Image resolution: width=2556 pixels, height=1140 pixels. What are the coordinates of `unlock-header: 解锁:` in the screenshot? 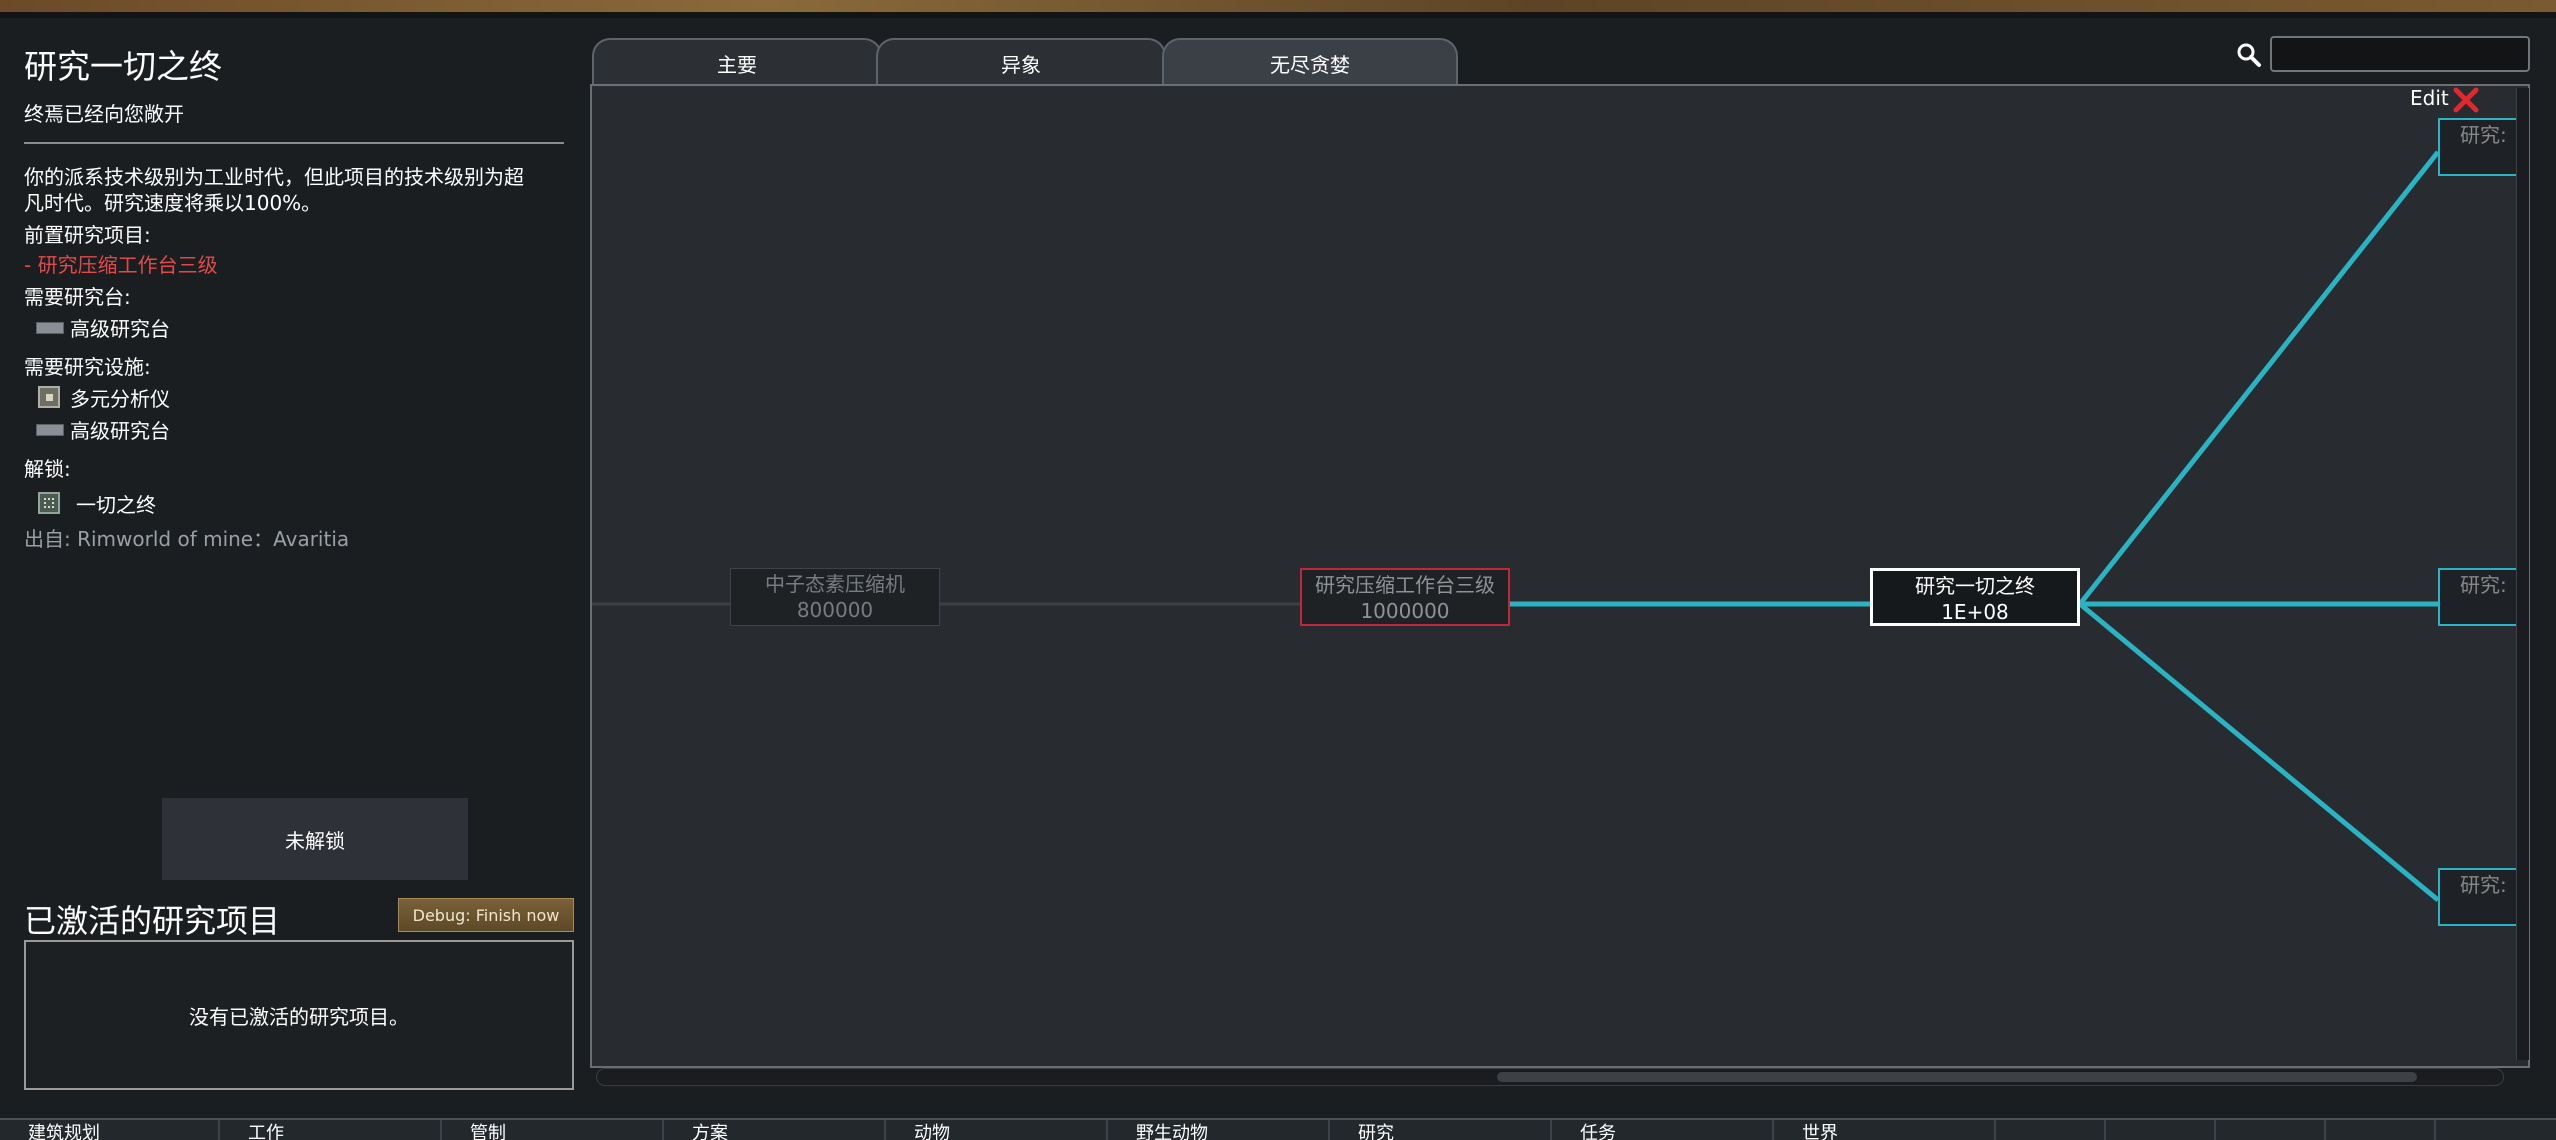 It's located at (47, 469).